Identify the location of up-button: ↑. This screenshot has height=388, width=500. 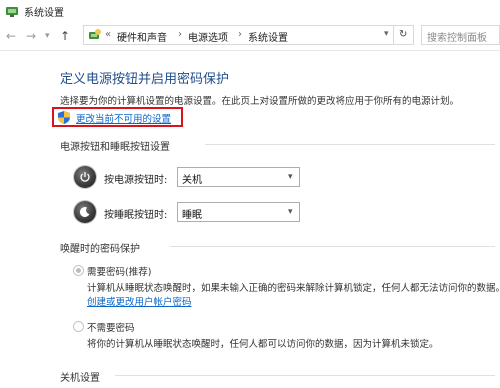
(65, 36).